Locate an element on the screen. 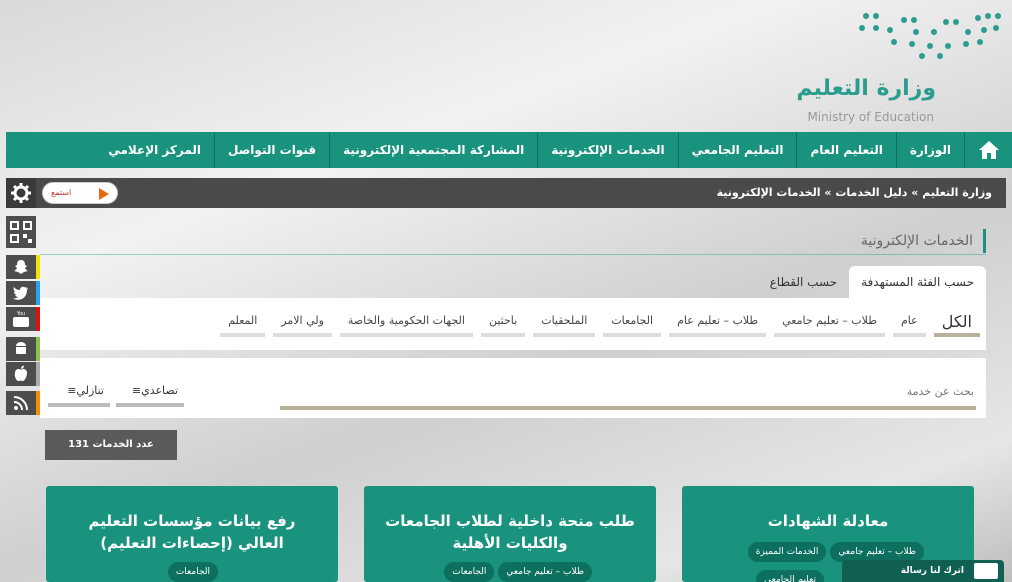 The width and height of the screenshot is (1012, 582). nav-item-ministry: الوزارة is located at coordinates (929, 150).